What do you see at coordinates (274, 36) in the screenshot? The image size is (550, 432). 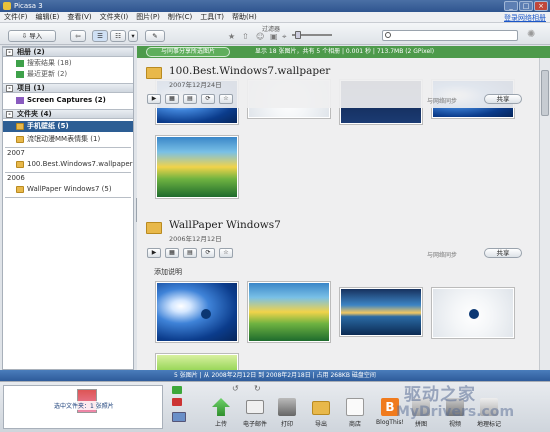 I see `video-filter-icon: ▣` at bounding box center [274, 36].